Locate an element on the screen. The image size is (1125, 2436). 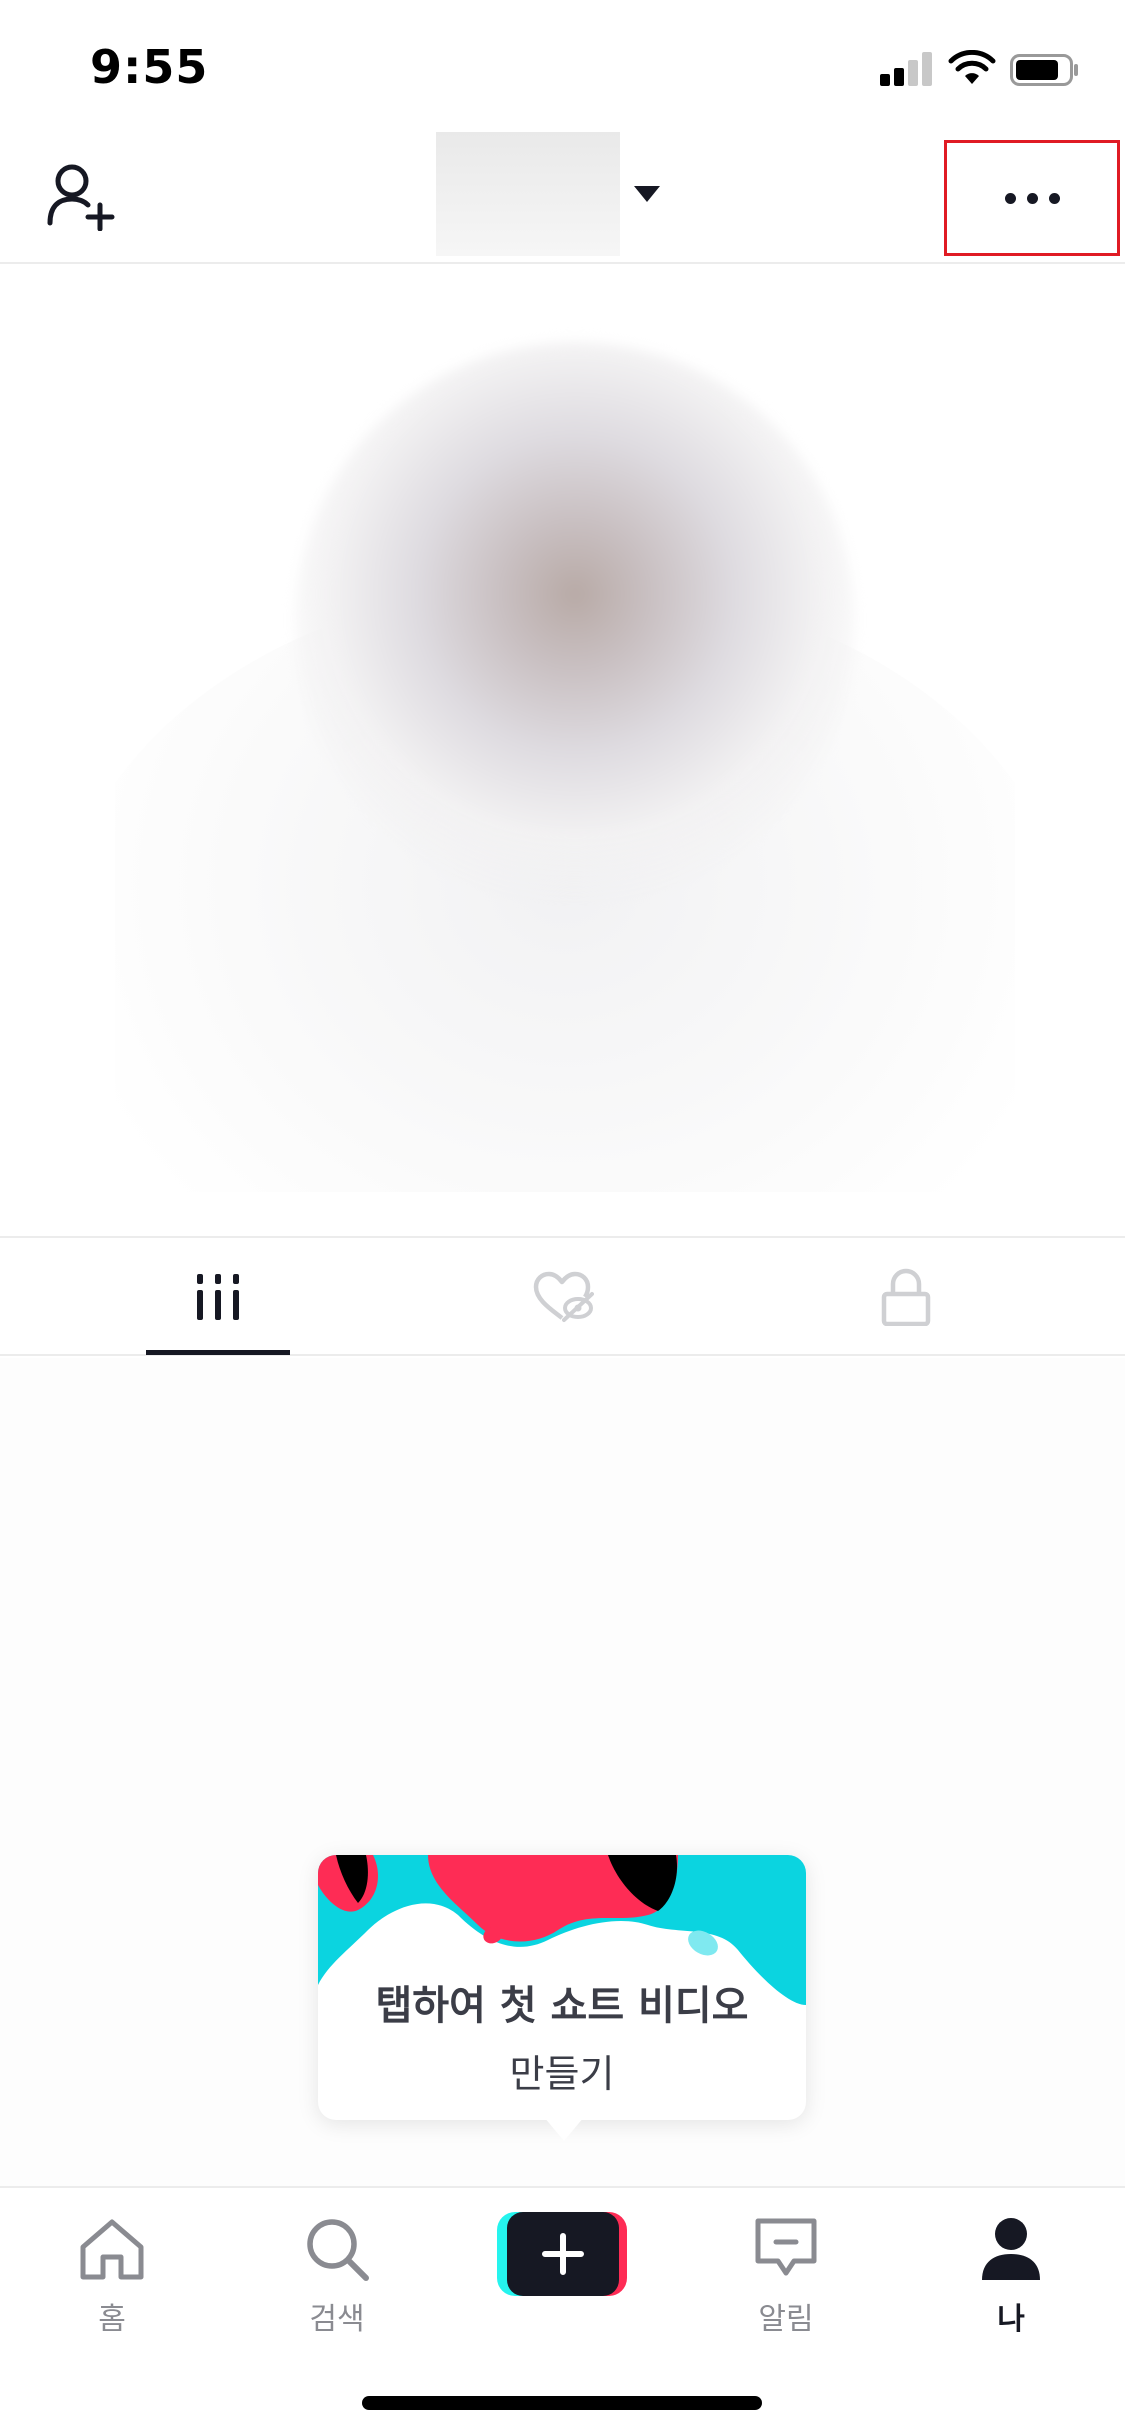
create-video-button is located at coordinates (562, 2254).